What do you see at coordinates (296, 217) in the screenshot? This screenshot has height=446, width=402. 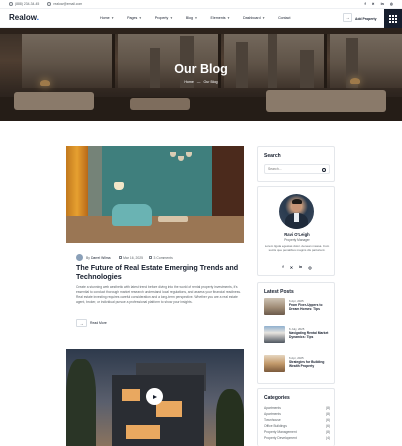 I see `avatar-shirt` at bounding box center [296, 217].